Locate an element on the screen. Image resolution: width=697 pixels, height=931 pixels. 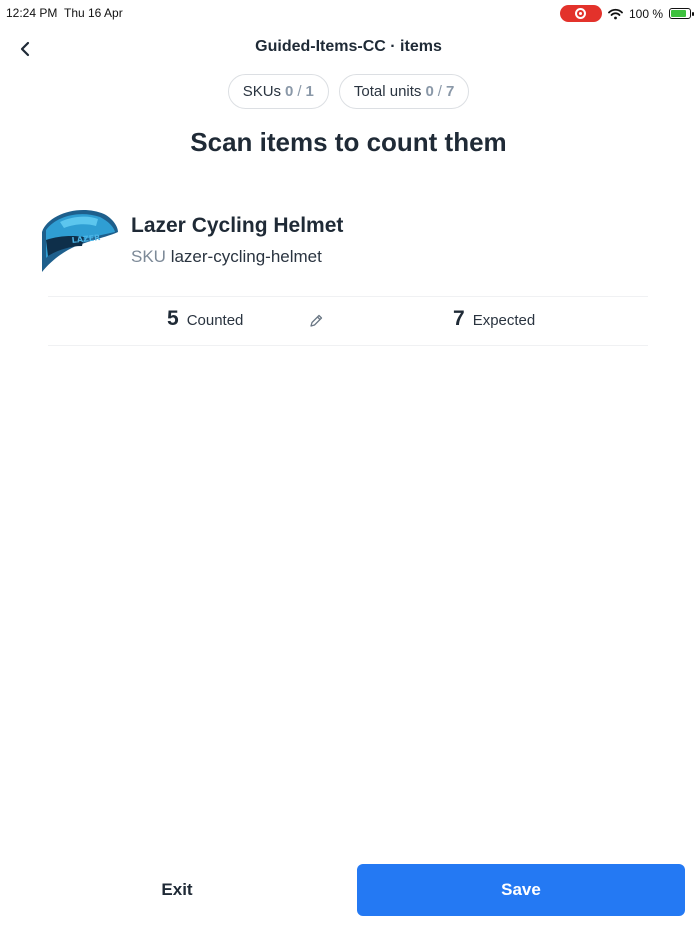
battery-charging-icon is located at coordinates (681, 13).